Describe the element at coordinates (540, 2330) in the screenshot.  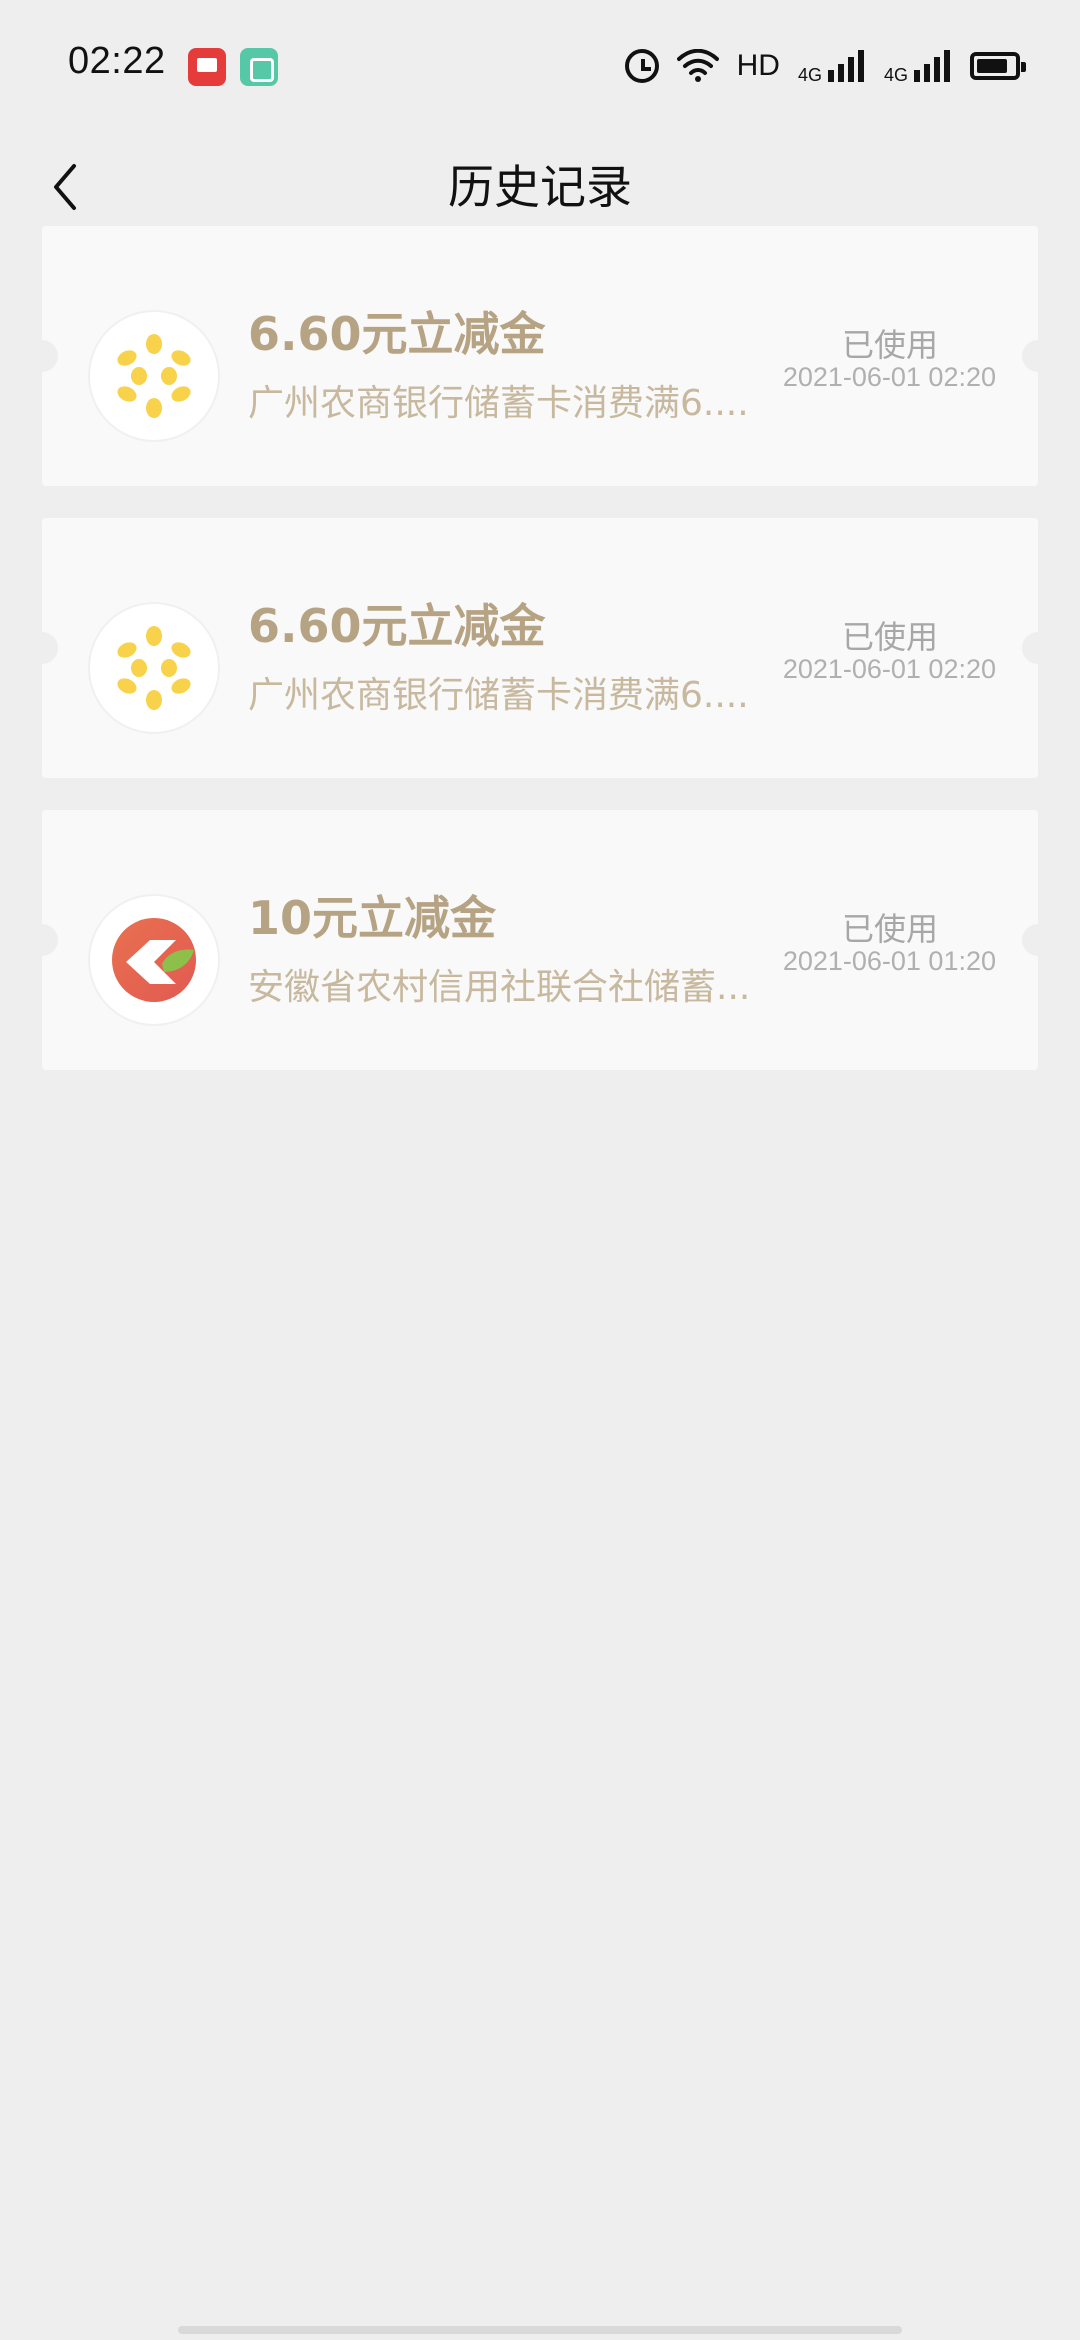
I see `home-indicator` at that location.